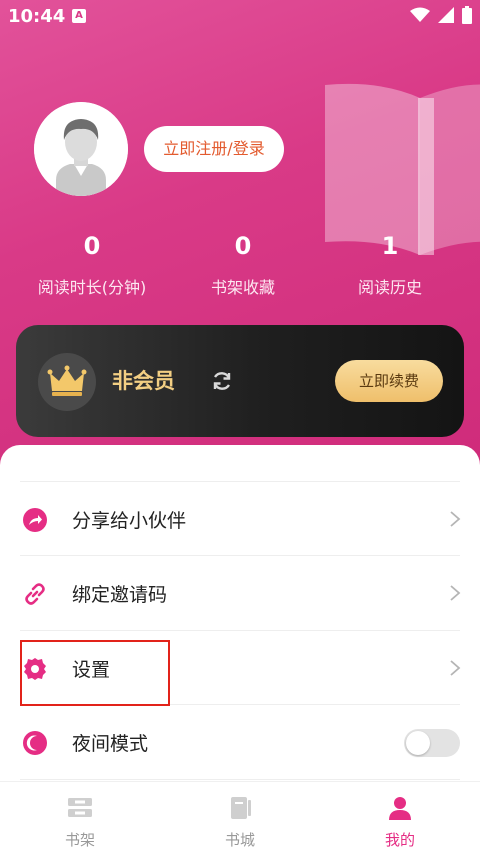  I want to click on tab-bookshelf: 书架, so click(80, 817).